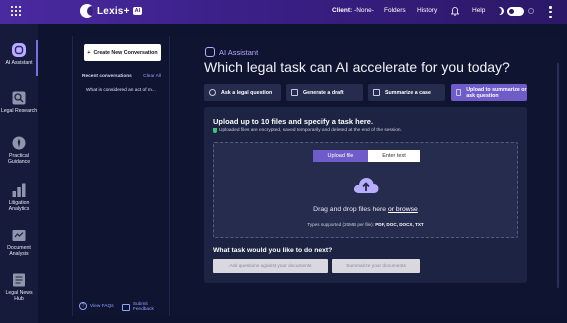  Describe the element at coordinates (366, 185) in the screenshot. I see `cloud-upload-icon` at that location.